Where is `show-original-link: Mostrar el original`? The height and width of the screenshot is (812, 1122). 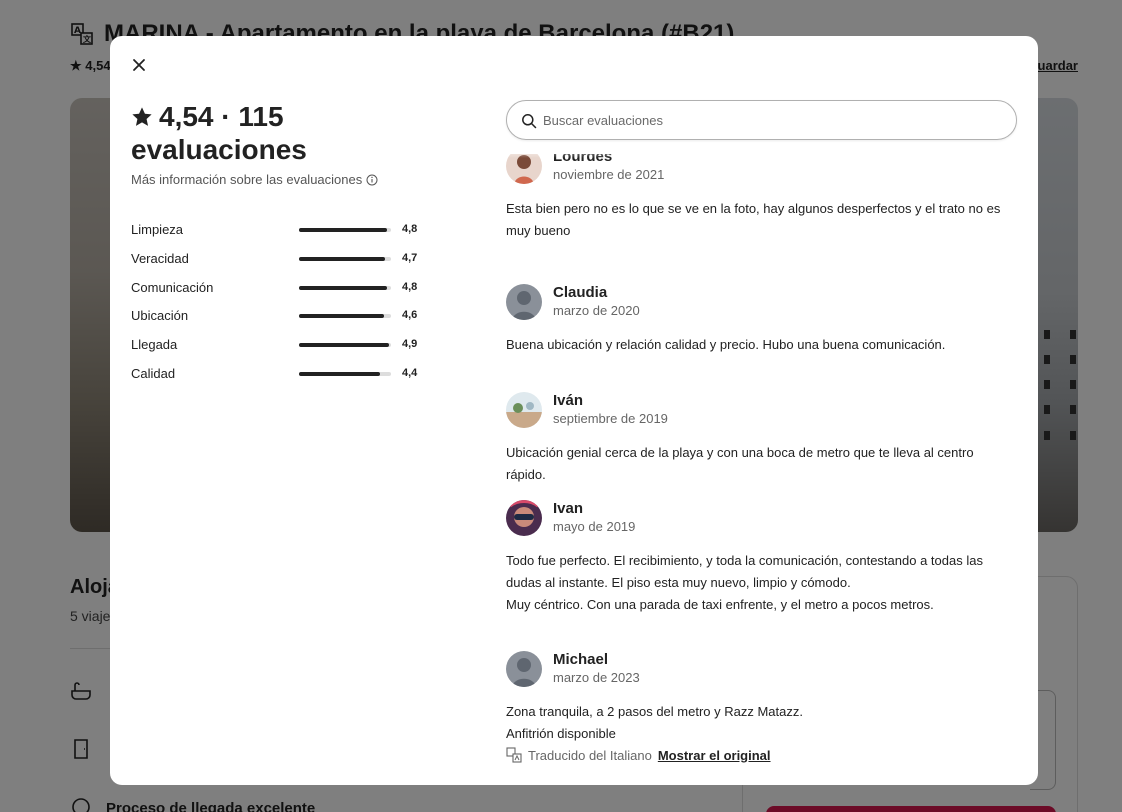 show-original-link: Mostrar el original is located at coordinates (714, 755).